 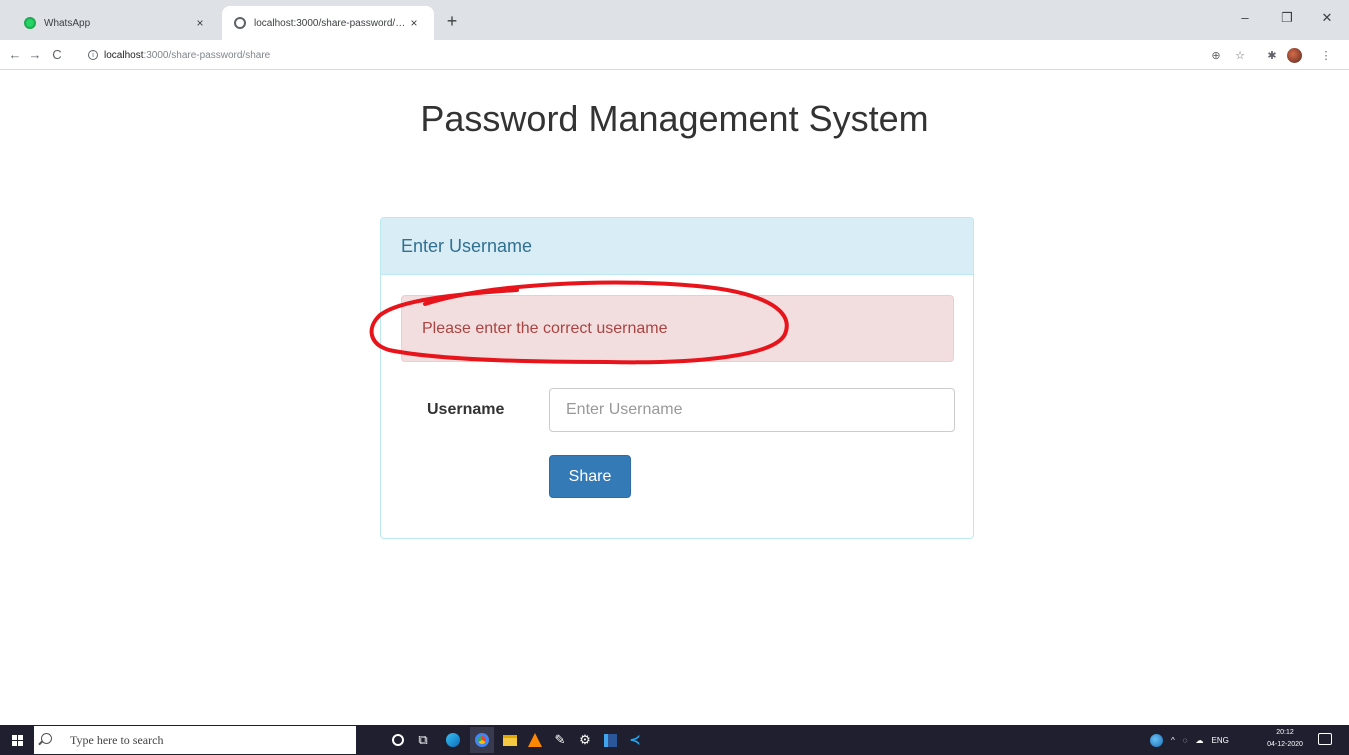 What do you see at coordinates (1287, 18) in the screenshot?
I see `maximize-button: ❐` at bounding box center [1287, 18].